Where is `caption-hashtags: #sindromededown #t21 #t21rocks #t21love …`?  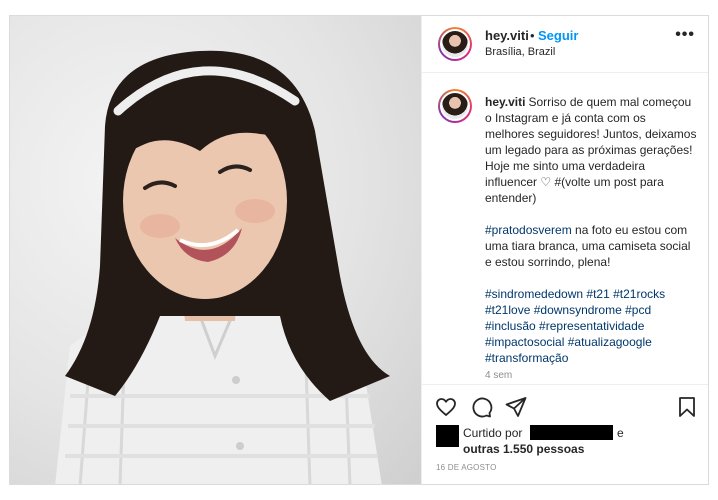
caption-hashtags: #sindromededown #t21 #t21rocks #t21love … is located at coordinates (591, 326).